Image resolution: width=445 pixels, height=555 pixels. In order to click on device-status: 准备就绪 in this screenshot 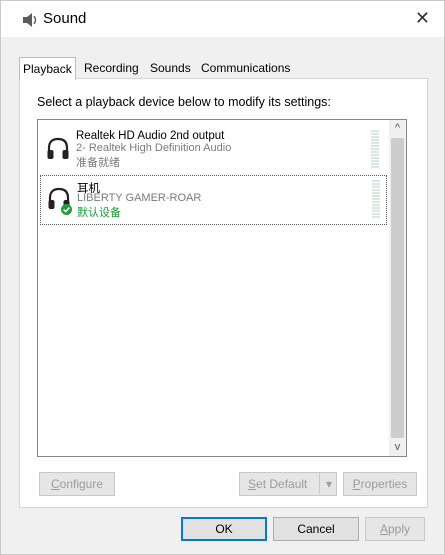, I will do `click(98, 163)`.